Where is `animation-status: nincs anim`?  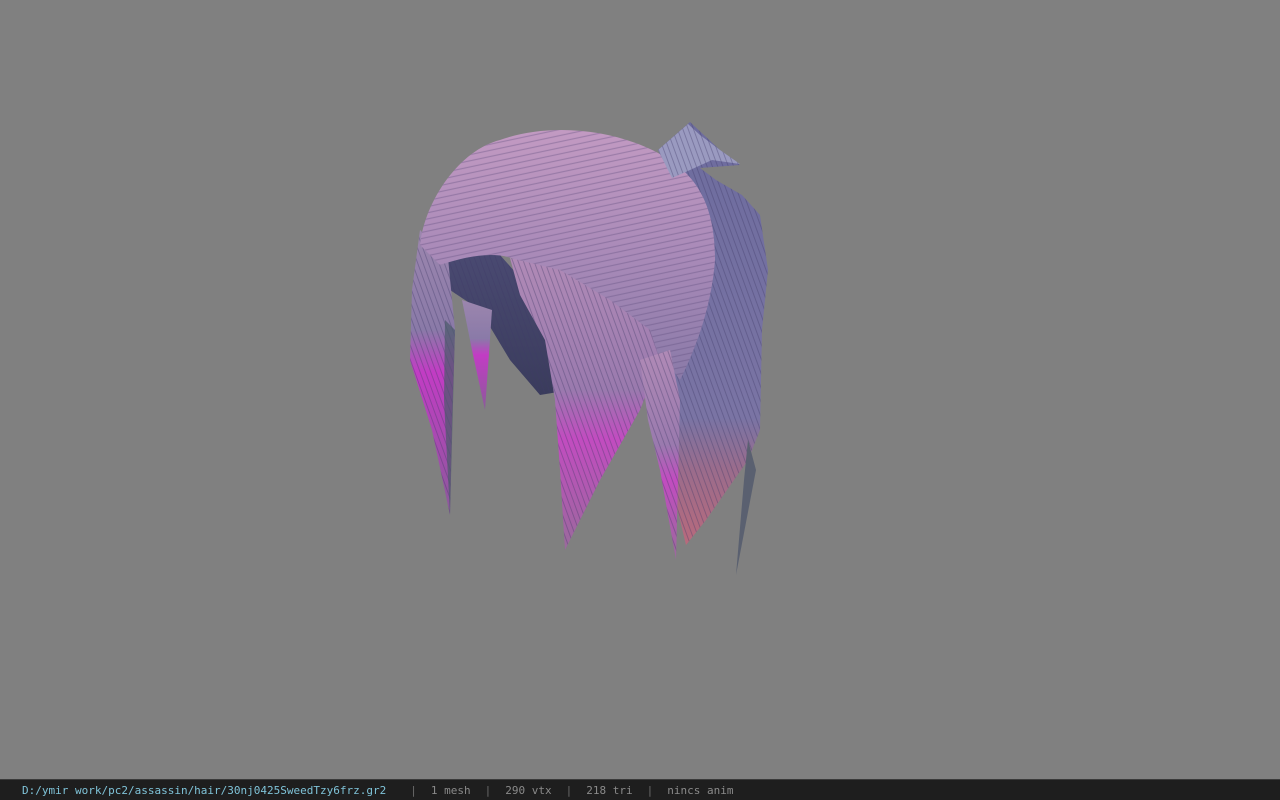
animation-status: nincs anim is located at coordinates (700, 790).